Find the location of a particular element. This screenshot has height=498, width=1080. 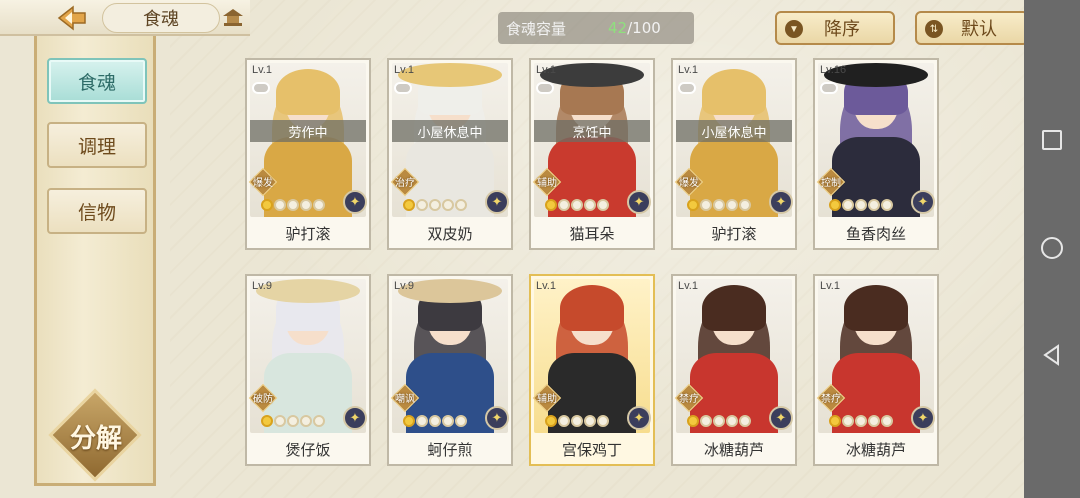

character-name: 双皮奶 is located at coordinates (450, 234).